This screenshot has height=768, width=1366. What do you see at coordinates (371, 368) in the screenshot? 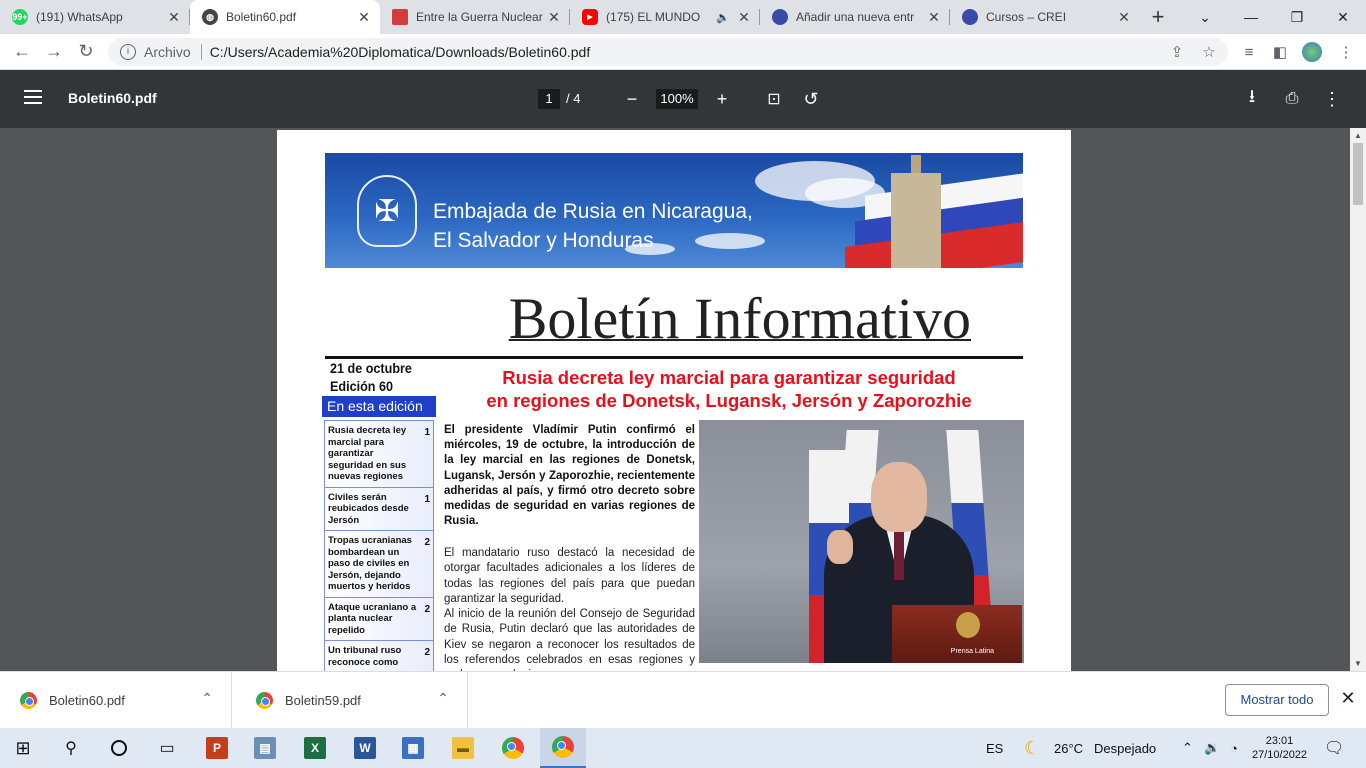
I see `issue-date: 21 de octubre` at bounding box center [371, 368].